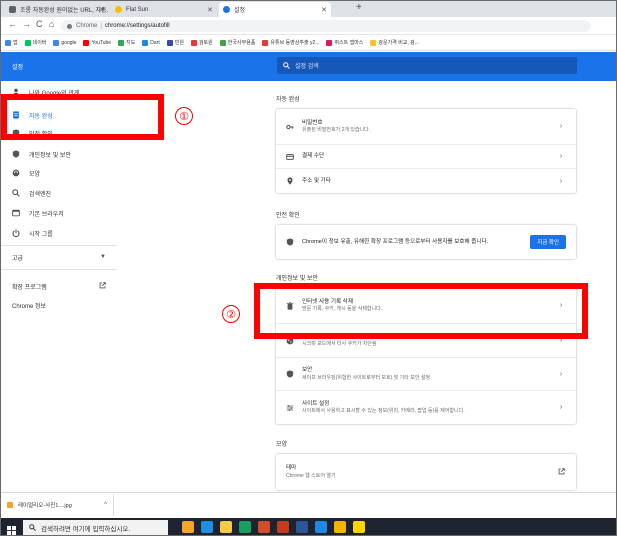 The width and height of the screenshot is (617, 536). I want to click on tab-label: Flat Sun, so click(137, 9).